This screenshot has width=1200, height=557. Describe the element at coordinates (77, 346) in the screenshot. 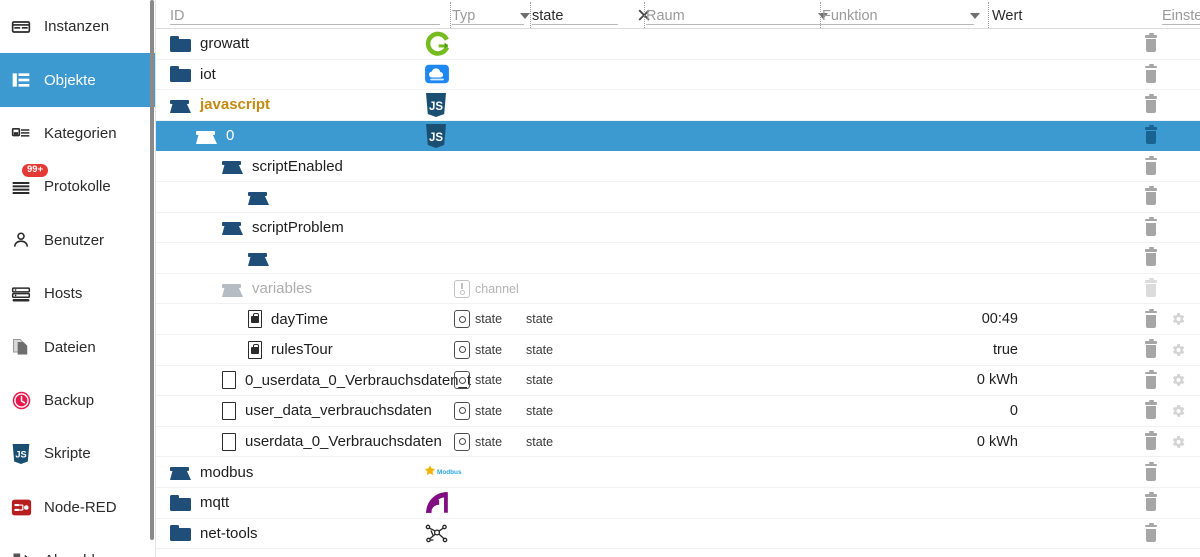

I see `sidebar-item-dateien: Dateien` at that location.